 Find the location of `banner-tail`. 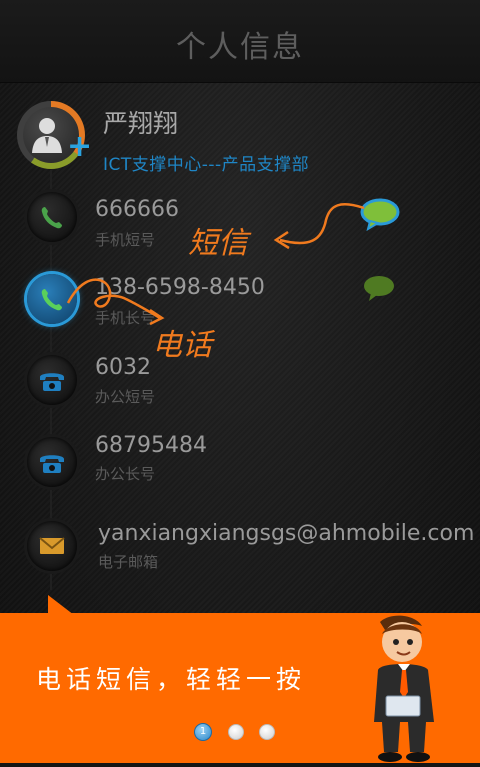

banner-tail is located at coordinates (61, 605).